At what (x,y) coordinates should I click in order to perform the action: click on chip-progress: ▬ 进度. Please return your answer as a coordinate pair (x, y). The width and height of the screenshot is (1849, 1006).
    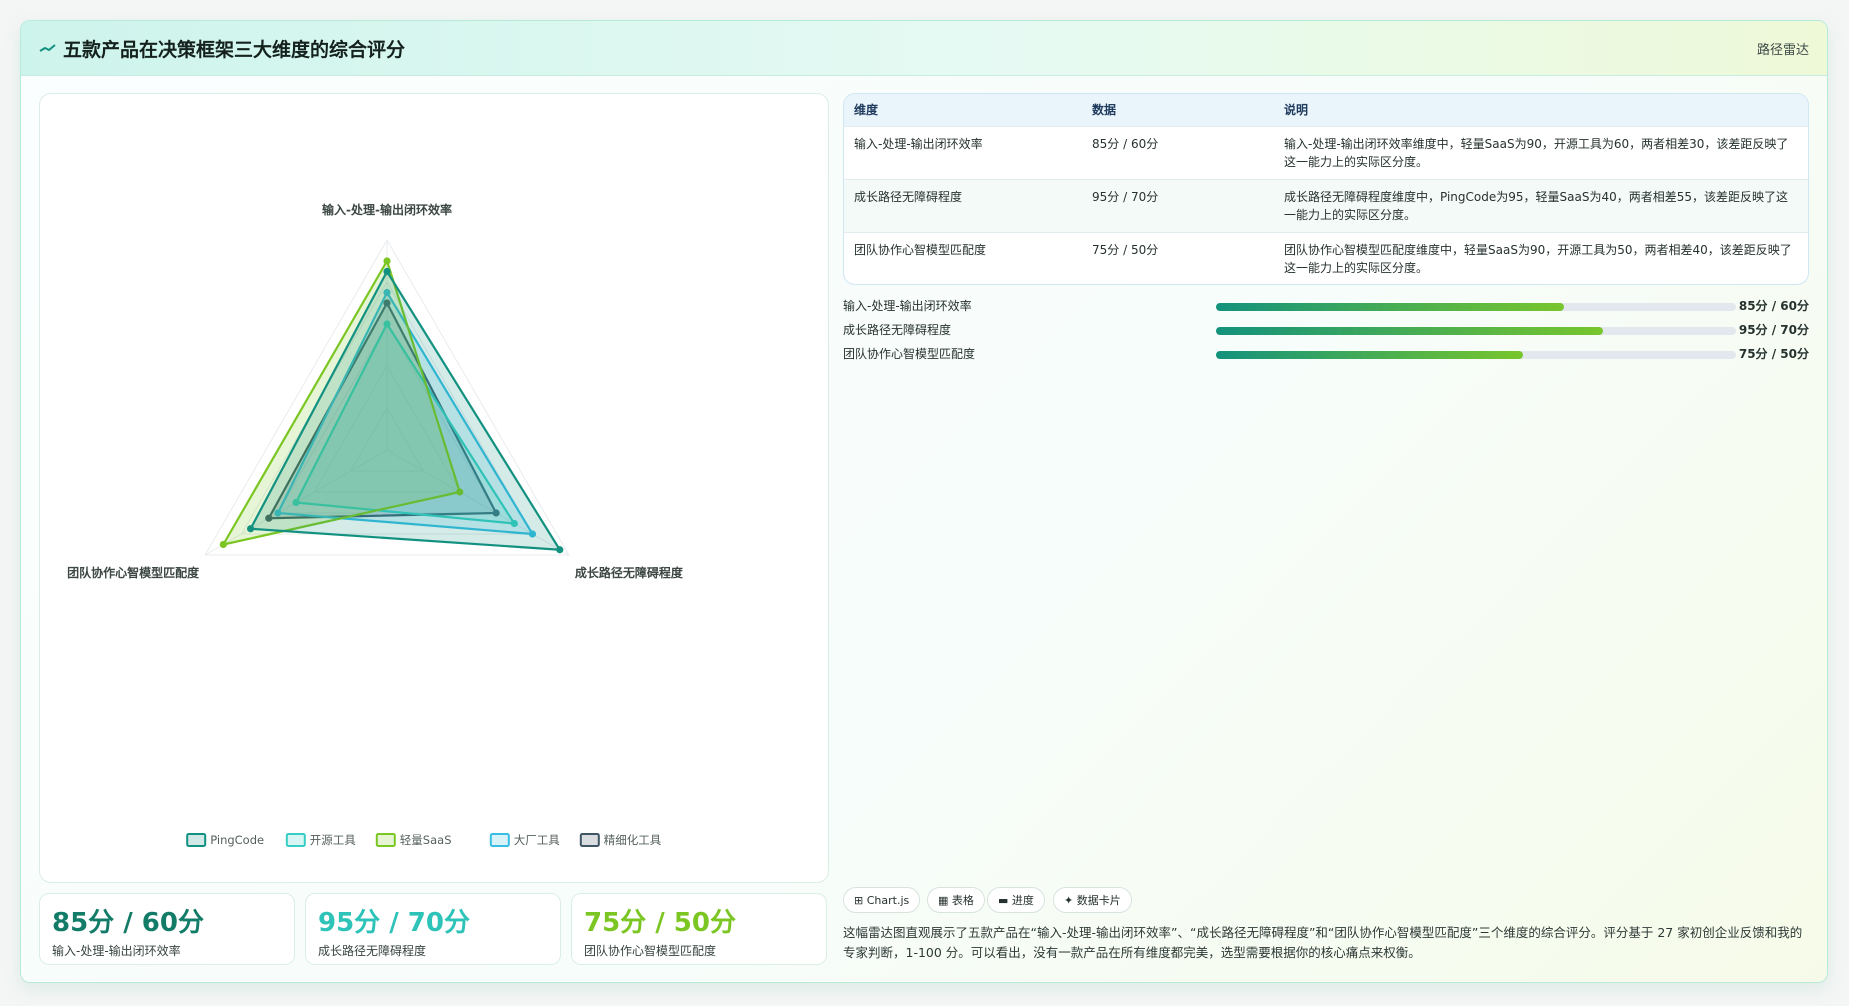
    Looking at the image, I should click on (1016, 900).